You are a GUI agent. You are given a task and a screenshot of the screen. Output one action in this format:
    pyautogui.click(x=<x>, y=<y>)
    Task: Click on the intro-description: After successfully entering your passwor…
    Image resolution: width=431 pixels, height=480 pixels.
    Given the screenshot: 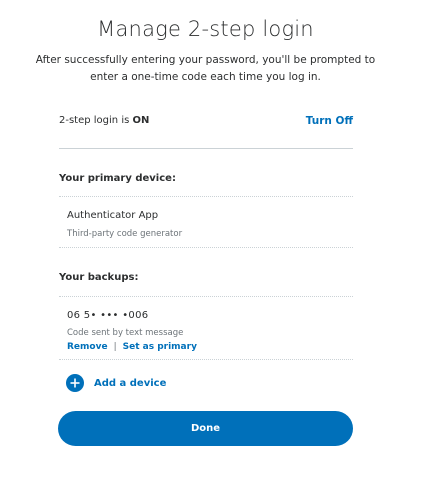 What is the action you would take?
    pyautogui.click(x=205, y=68)
    